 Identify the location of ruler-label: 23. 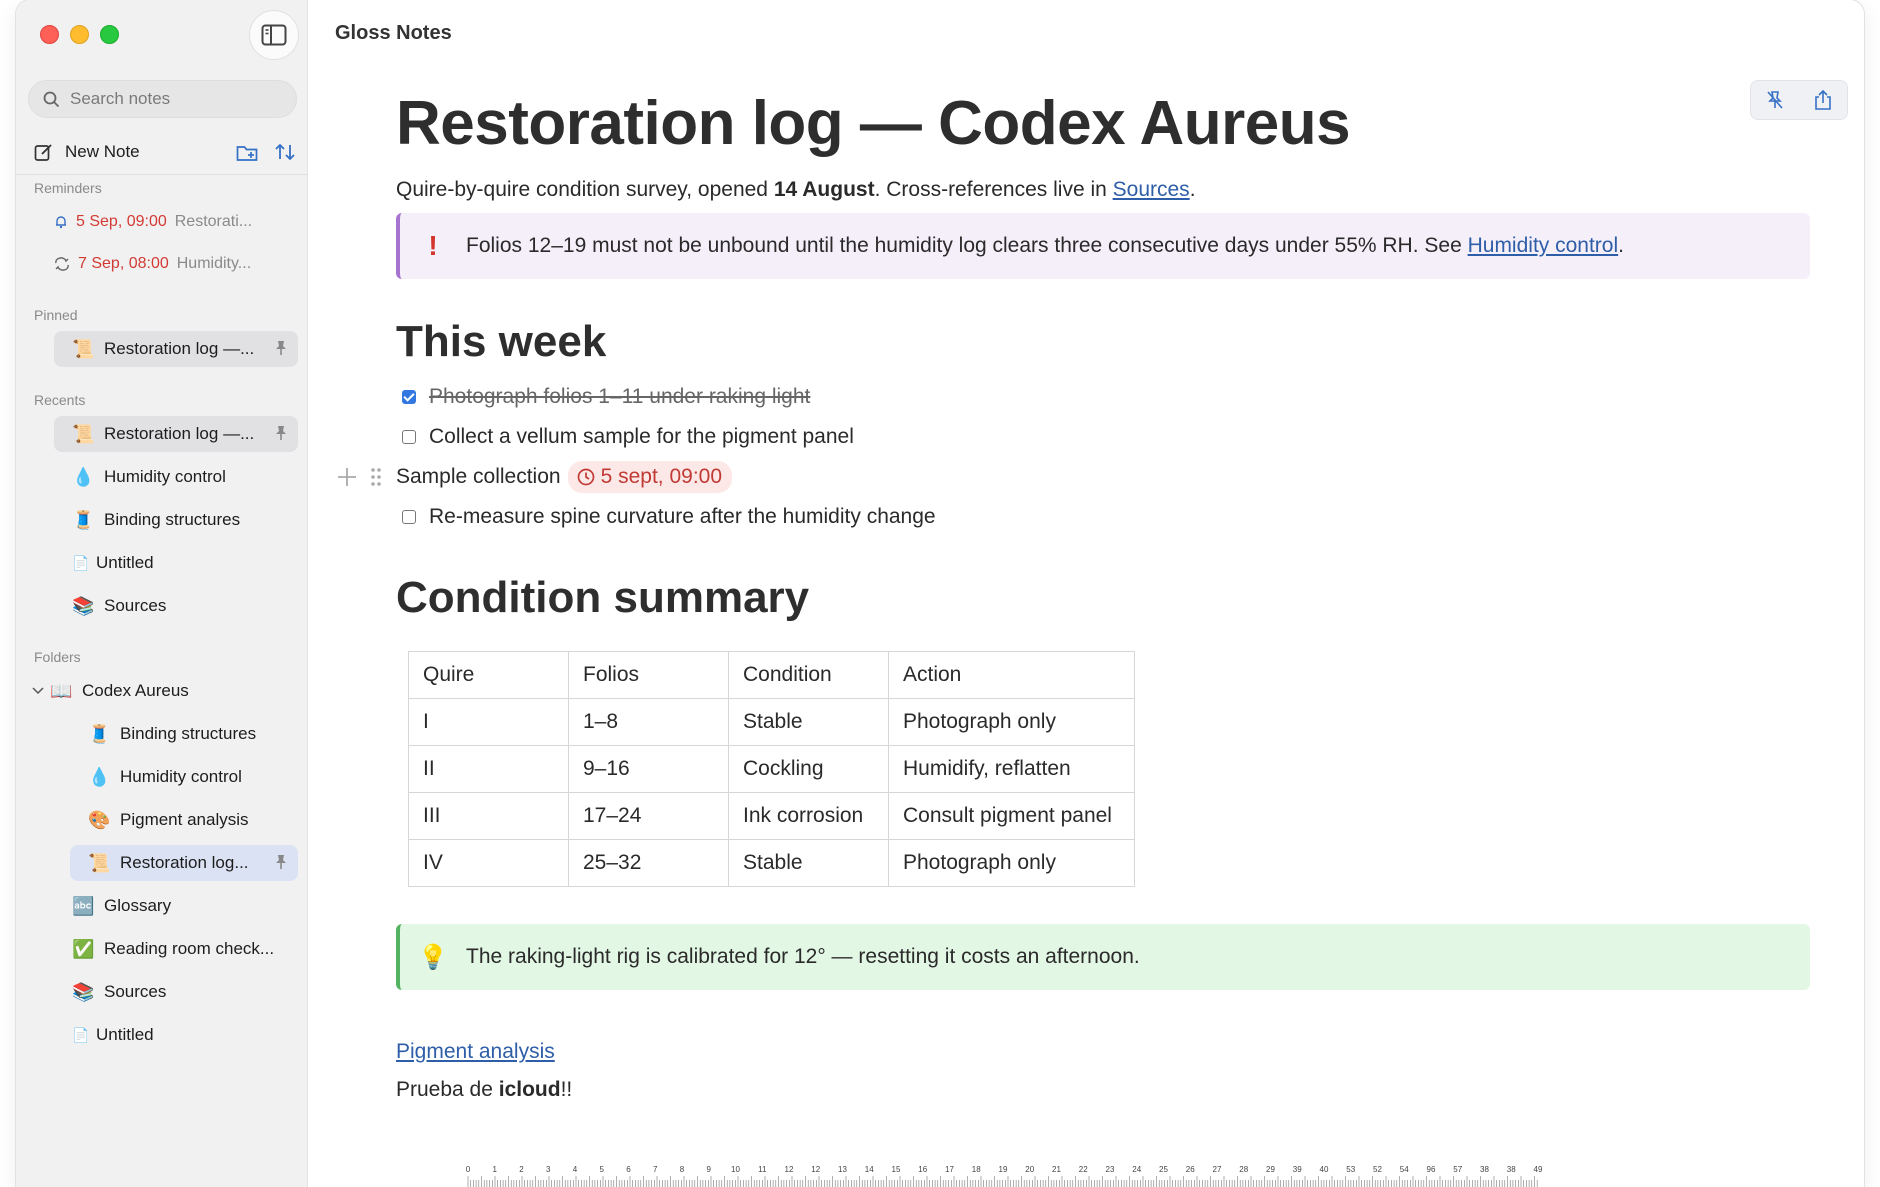
(1110, 1169).